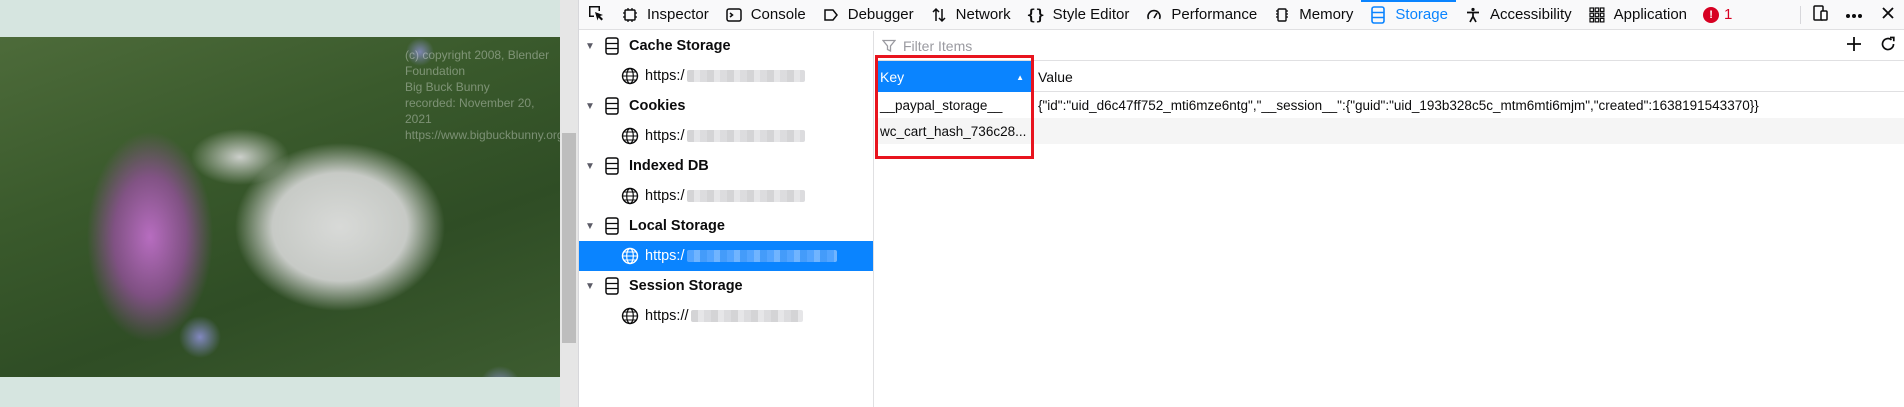 This screenshot has height=407, width=1904. I want to click on column-header-label: Value, so click(1055, 76).